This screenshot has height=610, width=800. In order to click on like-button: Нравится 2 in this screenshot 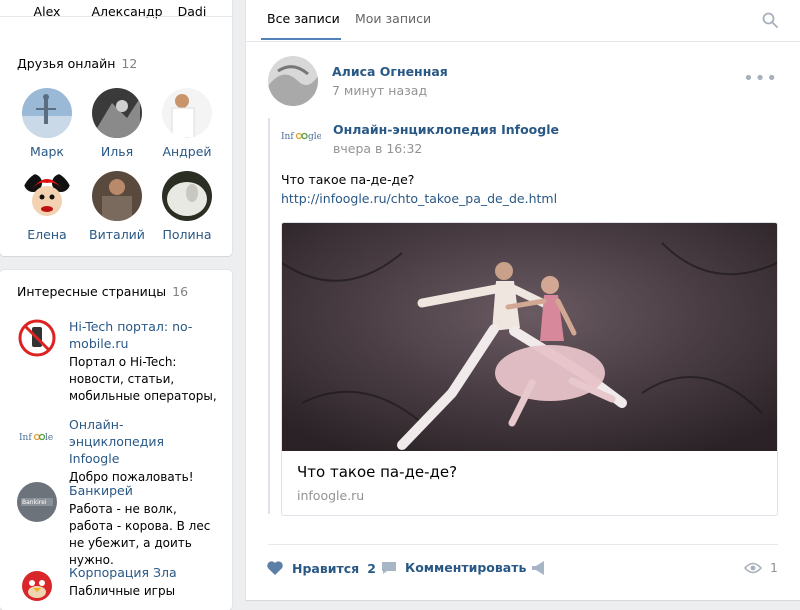, I will do `click(321, 568)`.